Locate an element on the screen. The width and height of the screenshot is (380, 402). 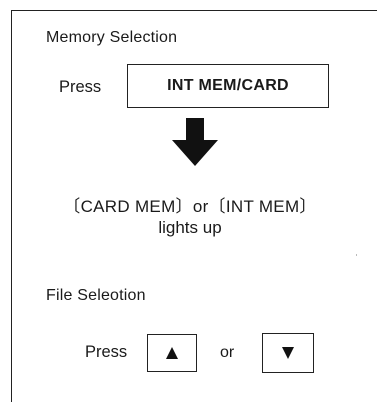
memory-selection-title: Memory Selection is located at coordinates (112, 37).